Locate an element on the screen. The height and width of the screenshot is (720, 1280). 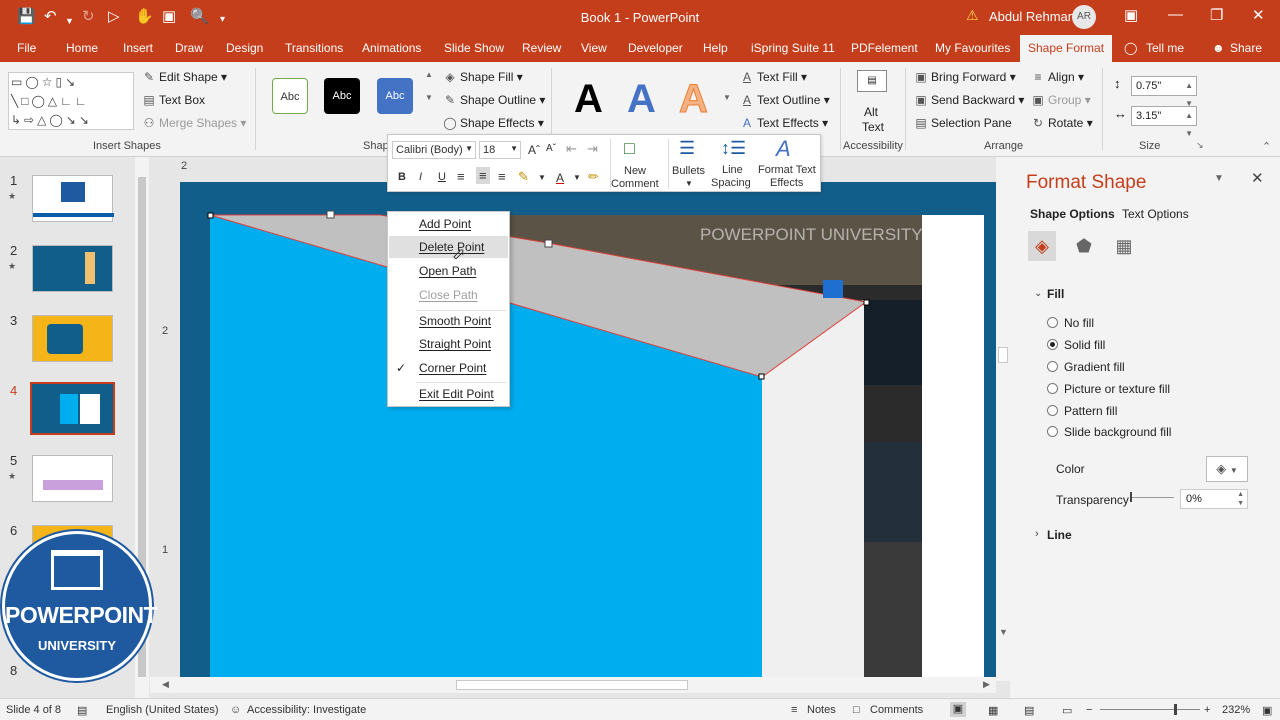
radio-gradient-fill: Gradient fill is located at coordinates (1086, 367).